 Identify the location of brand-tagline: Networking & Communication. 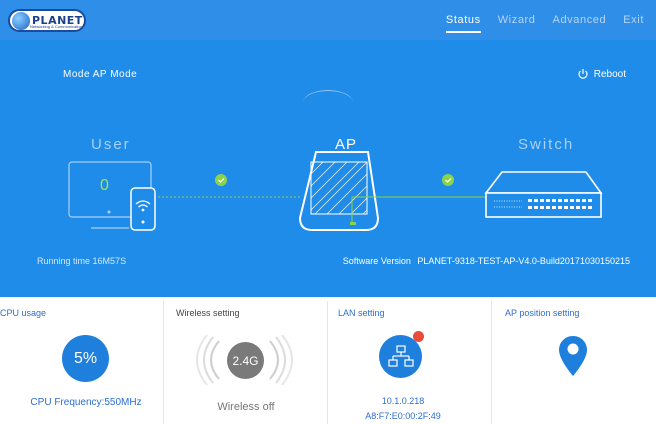
(56, 26).